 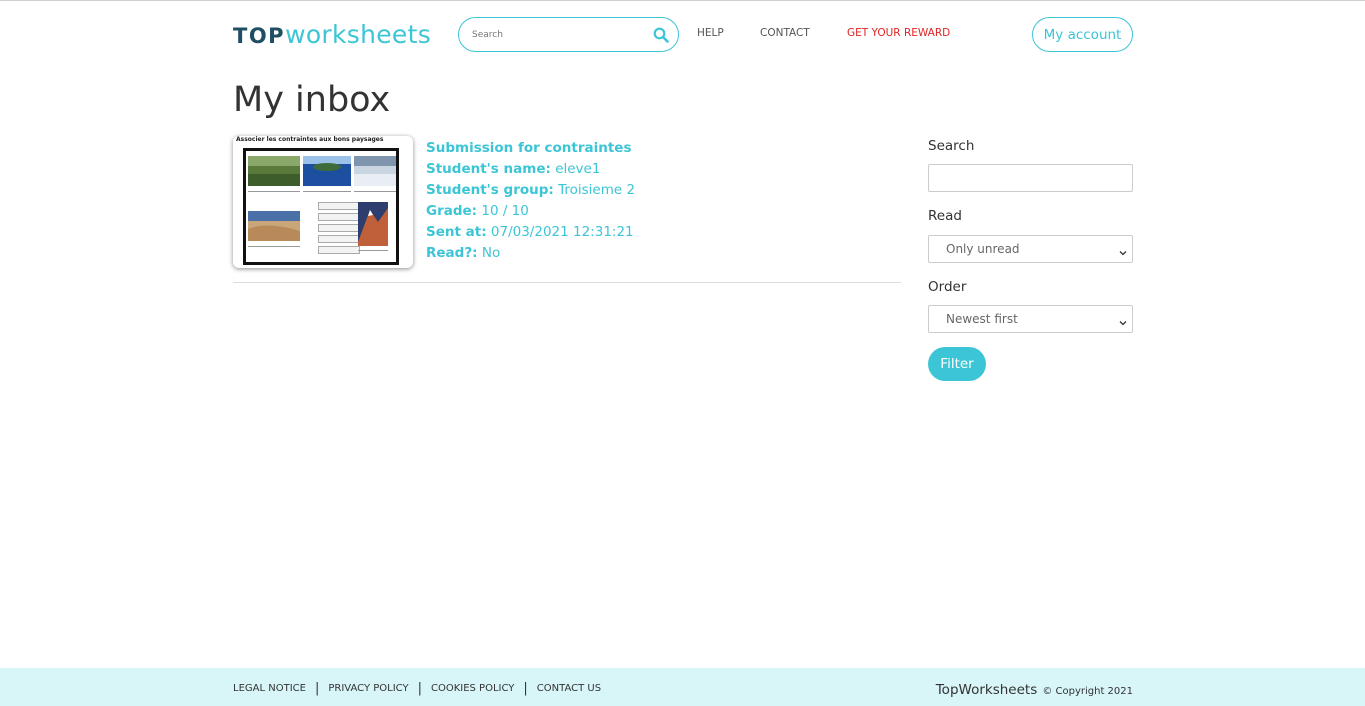 What do you see at coordinates (945, 216) in the screenshot?
I see `read-filter-label: Read` at bounding box center [945, 216].